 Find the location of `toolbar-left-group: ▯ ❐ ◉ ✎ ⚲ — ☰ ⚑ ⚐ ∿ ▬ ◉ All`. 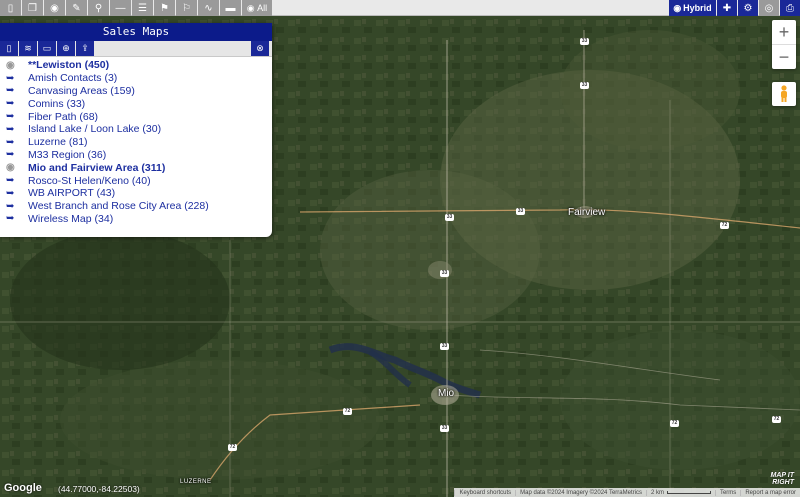

toolbar-left-group: ▯ ❐ ◉ ✎ ⚲ — ☰ ⚑ ⚐ ∿ ▬ ◉ All is located at coordinates (136, 8).